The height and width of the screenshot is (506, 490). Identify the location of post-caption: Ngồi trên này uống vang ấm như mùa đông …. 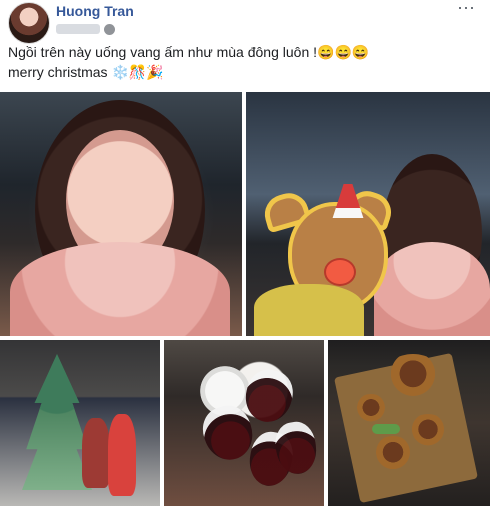
(189, 62).